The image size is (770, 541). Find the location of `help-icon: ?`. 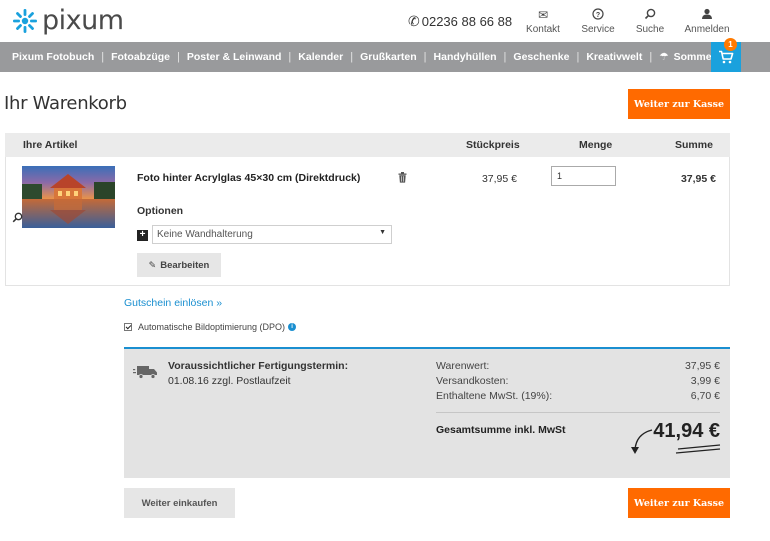

help-icon: ? is located at coordinates (598, 15).